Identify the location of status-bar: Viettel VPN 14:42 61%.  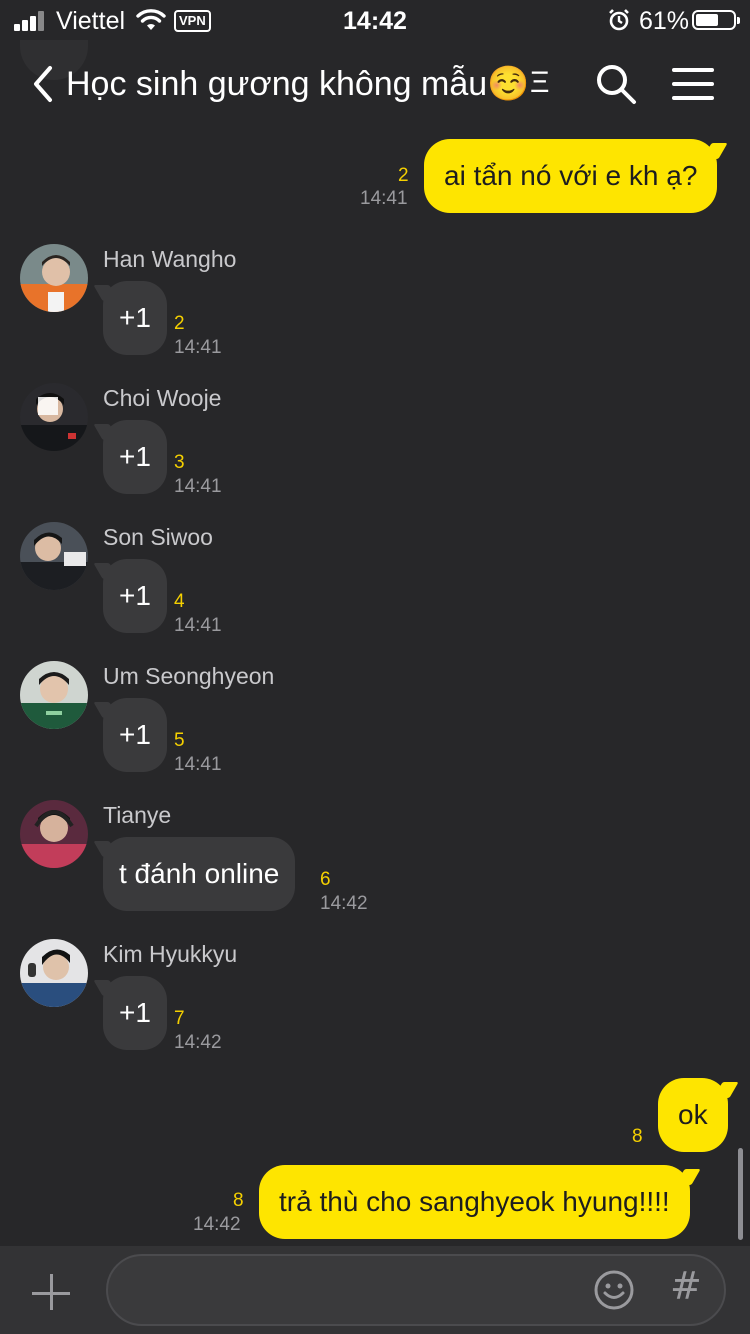
(375, 20).